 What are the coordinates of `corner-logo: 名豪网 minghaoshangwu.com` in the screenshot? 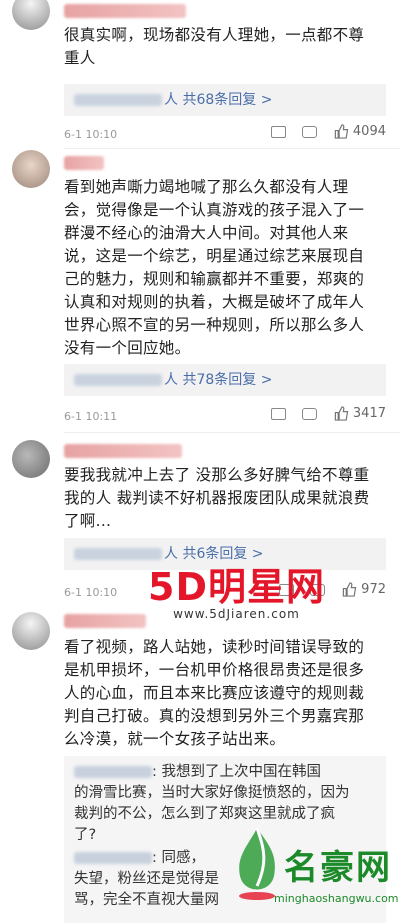 It's located at (313, 870).